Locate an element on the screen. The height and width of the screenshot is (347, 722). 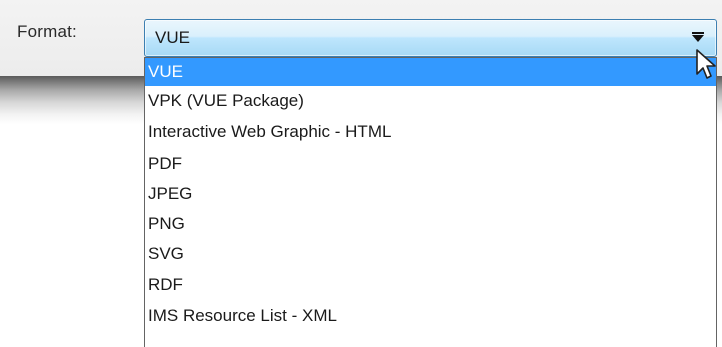
format-combobox: VUE is located at coordinates (430, 38).